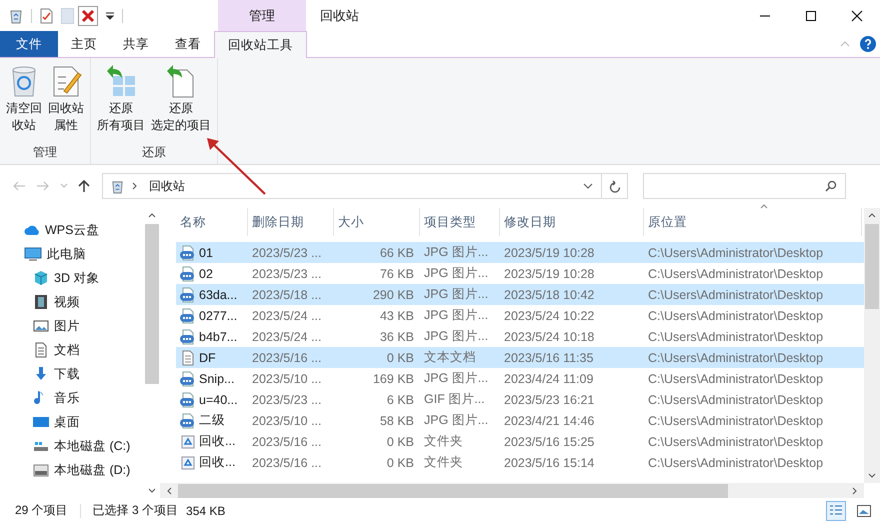 The height and width of the screenshot is (523, 880). I want to click on nav-item: 图片, so click(72, 326).